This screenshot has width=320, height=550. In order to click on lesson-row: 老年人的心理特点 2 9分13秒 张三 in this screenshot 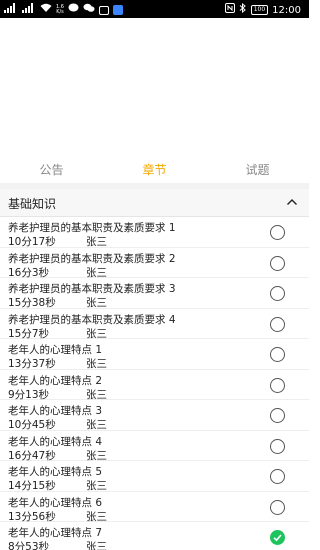, I will do `click(154, 385)`.